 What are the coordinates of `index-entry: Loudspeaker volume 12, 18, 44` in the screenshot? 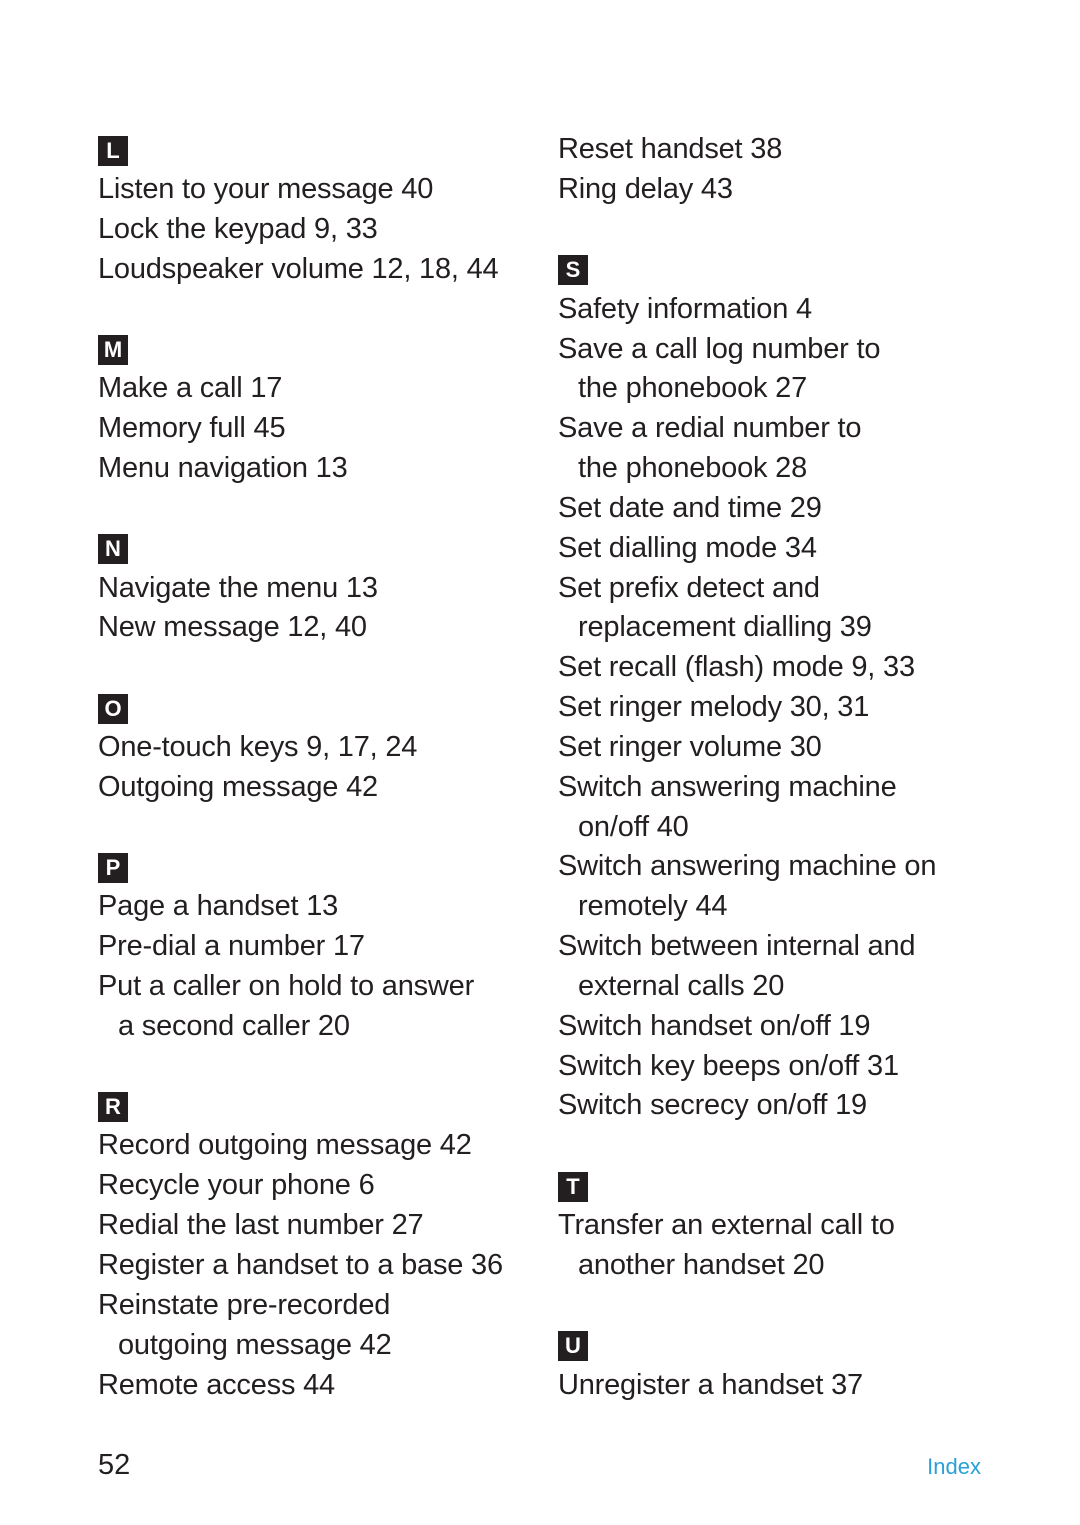 It's located at (298, 269).